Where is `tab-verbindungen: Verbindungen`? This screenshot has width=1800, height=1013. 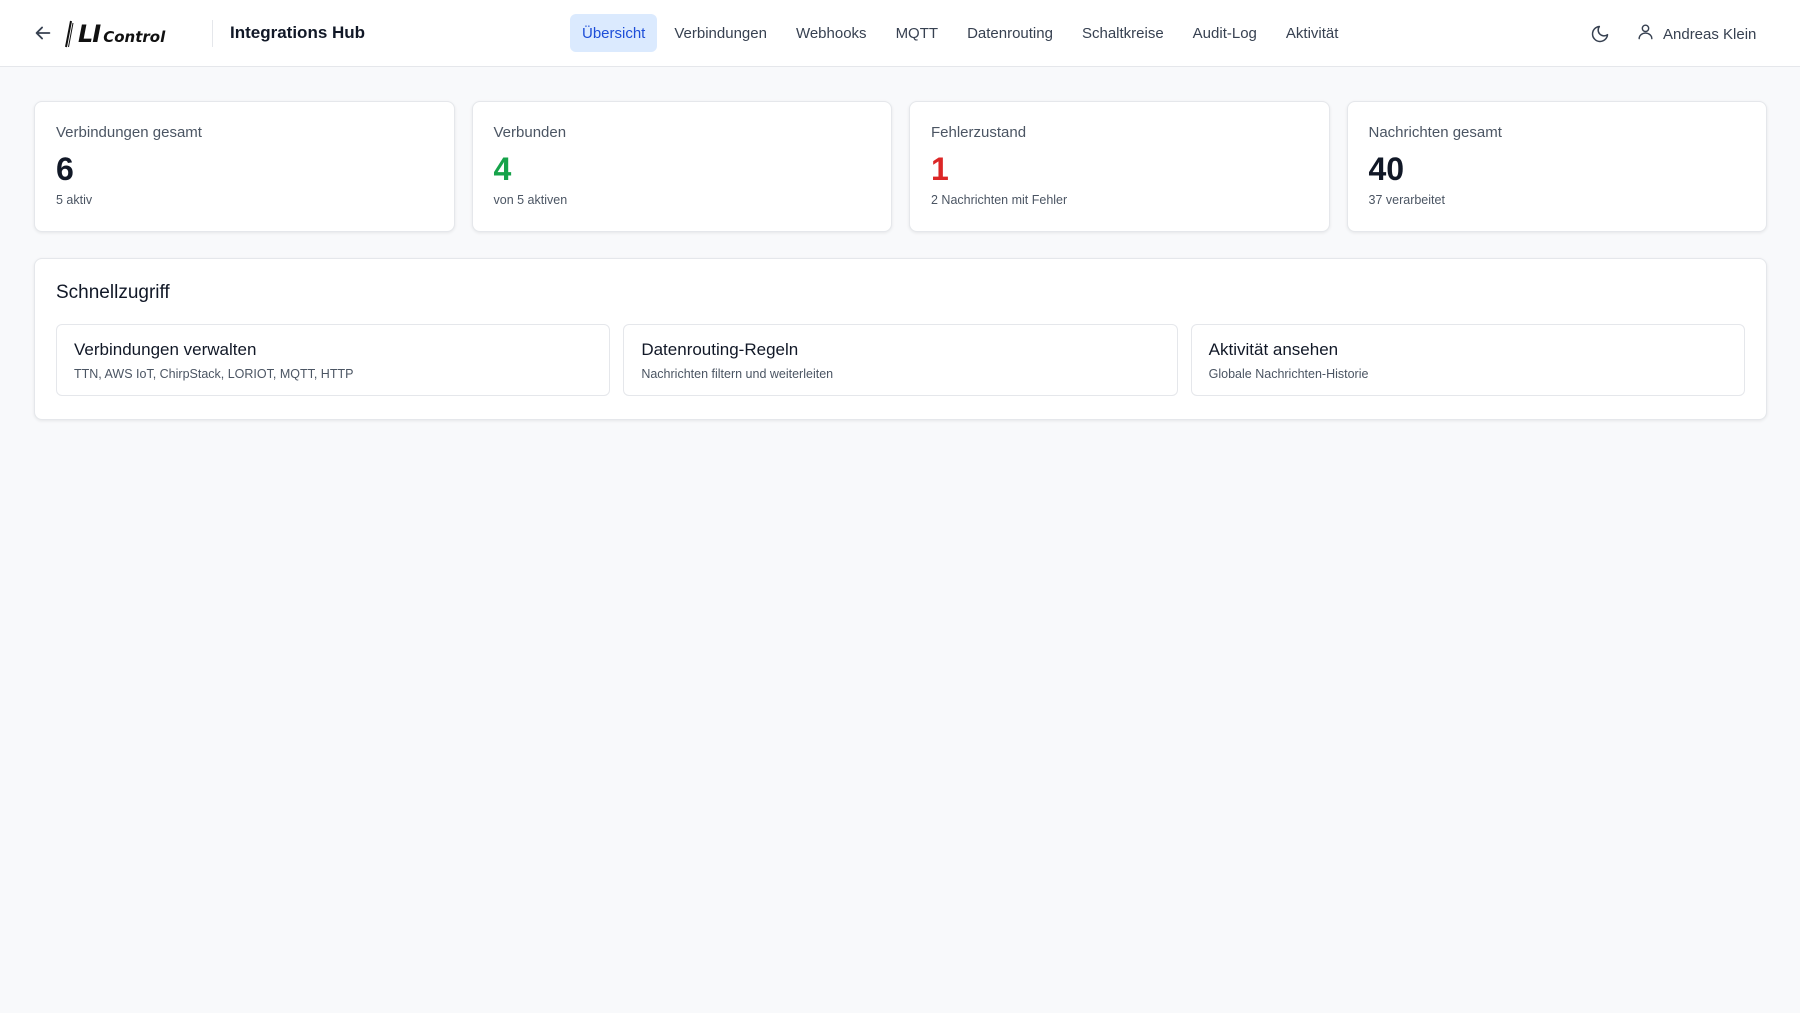
tab-verbindungen: Verbindungen is located at coordinates (720, 33).